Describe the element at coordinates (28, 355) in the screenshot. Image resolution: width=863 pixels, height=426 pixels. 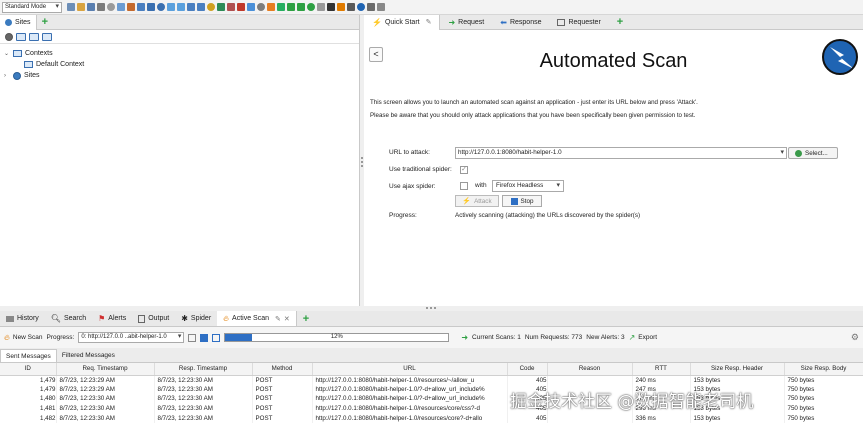
I see `tab-sent-messages: Sent Messages` at that location.